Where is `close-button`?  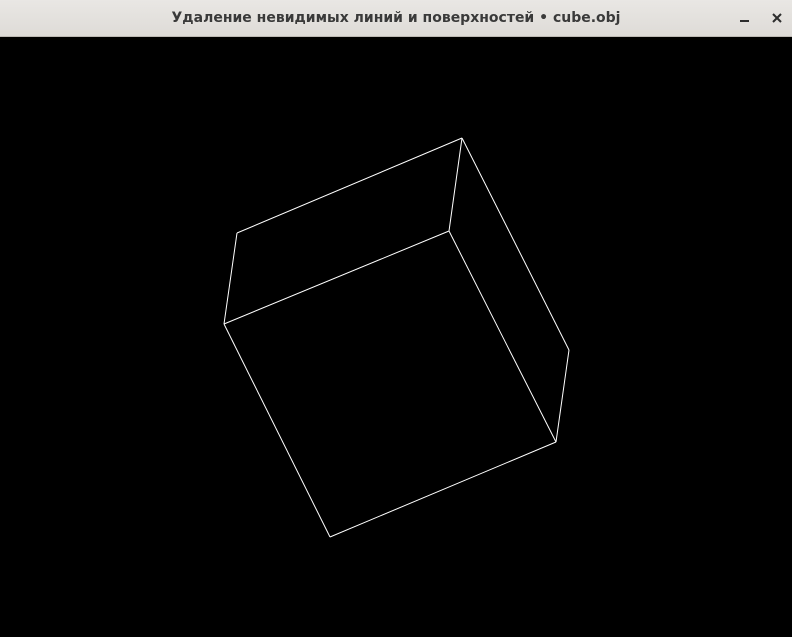 close-button is located at coordinates (777, 18).